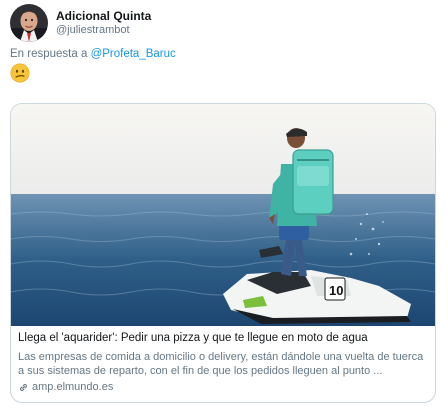 The image size is (448, 410). I want to click on reply-context: En respuesta a @Profeta_Baruc, so click(93, 54).